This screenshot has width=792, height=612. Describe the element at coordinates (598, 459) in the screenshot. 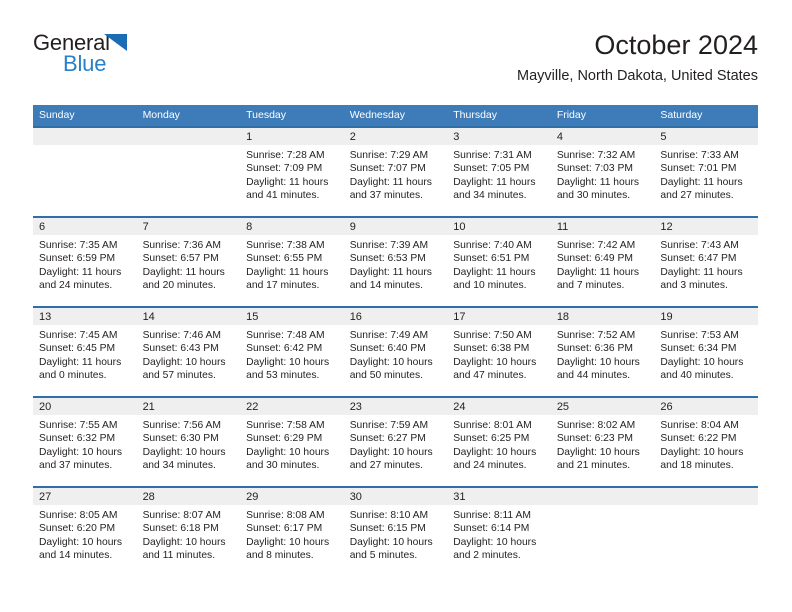

I see `daylight-text: Daylight: 10 hours and 21 minutes.` at that location.